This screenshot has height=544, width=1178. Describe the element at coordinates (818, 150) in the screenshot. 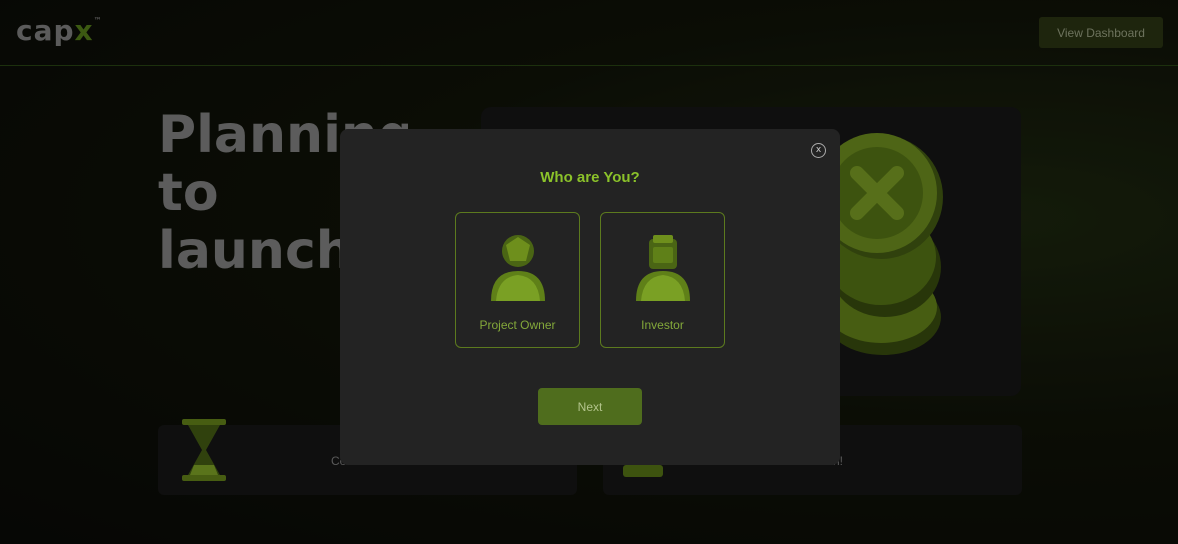

I see `close-icon: x` at that location.